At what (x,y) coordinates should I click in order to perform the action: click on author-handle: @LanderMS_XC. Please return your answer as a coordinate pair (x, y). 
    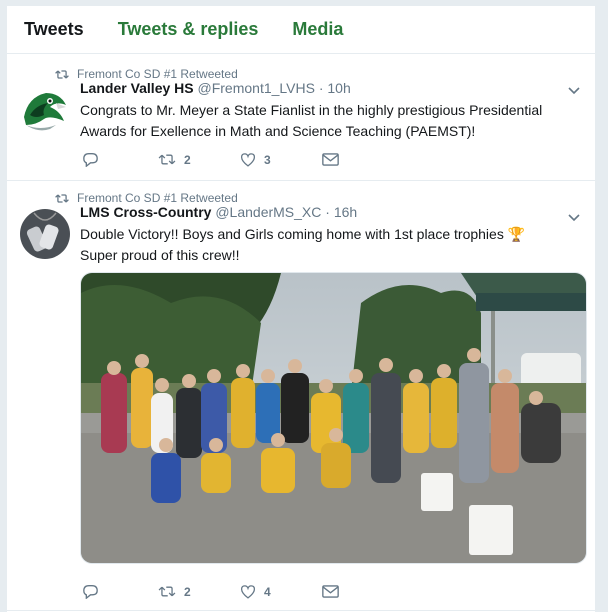
    Looking at the image, I should click on (268, 212).